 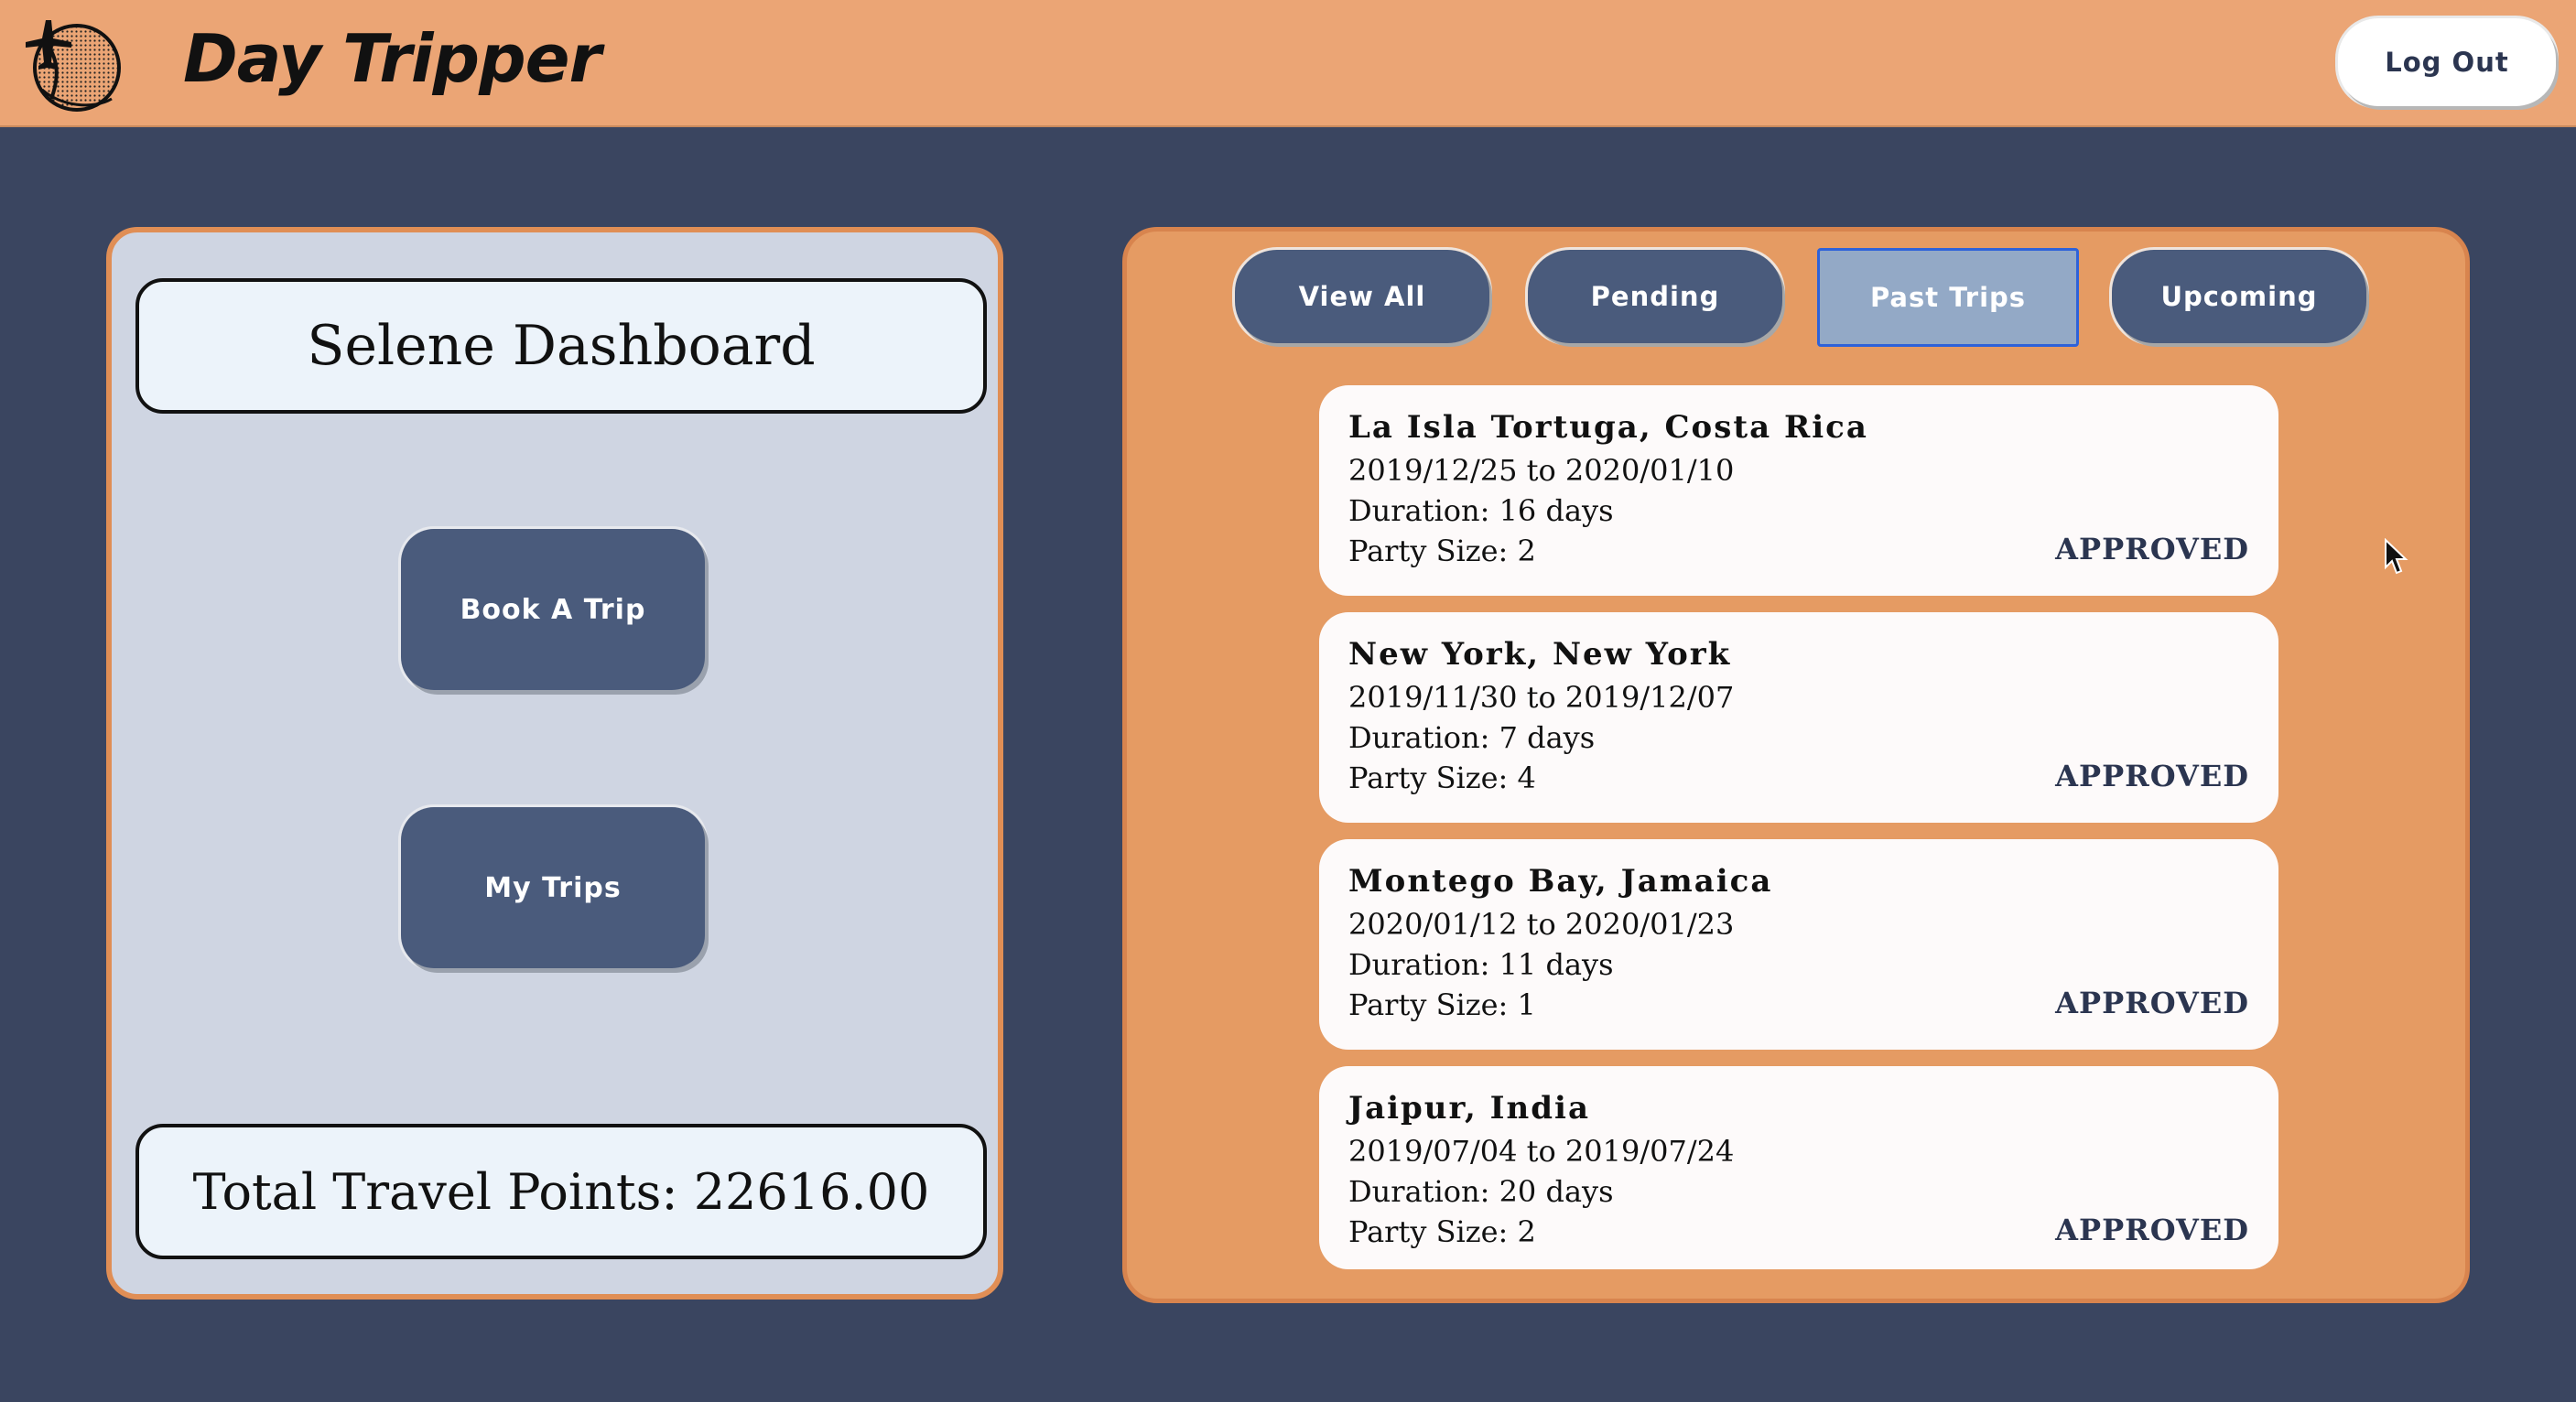 What do you see at coordinates (1442, 777) in the screenshot?
I see `trip-party-size: Party Size: 4` at bounding box center [1442, 777].